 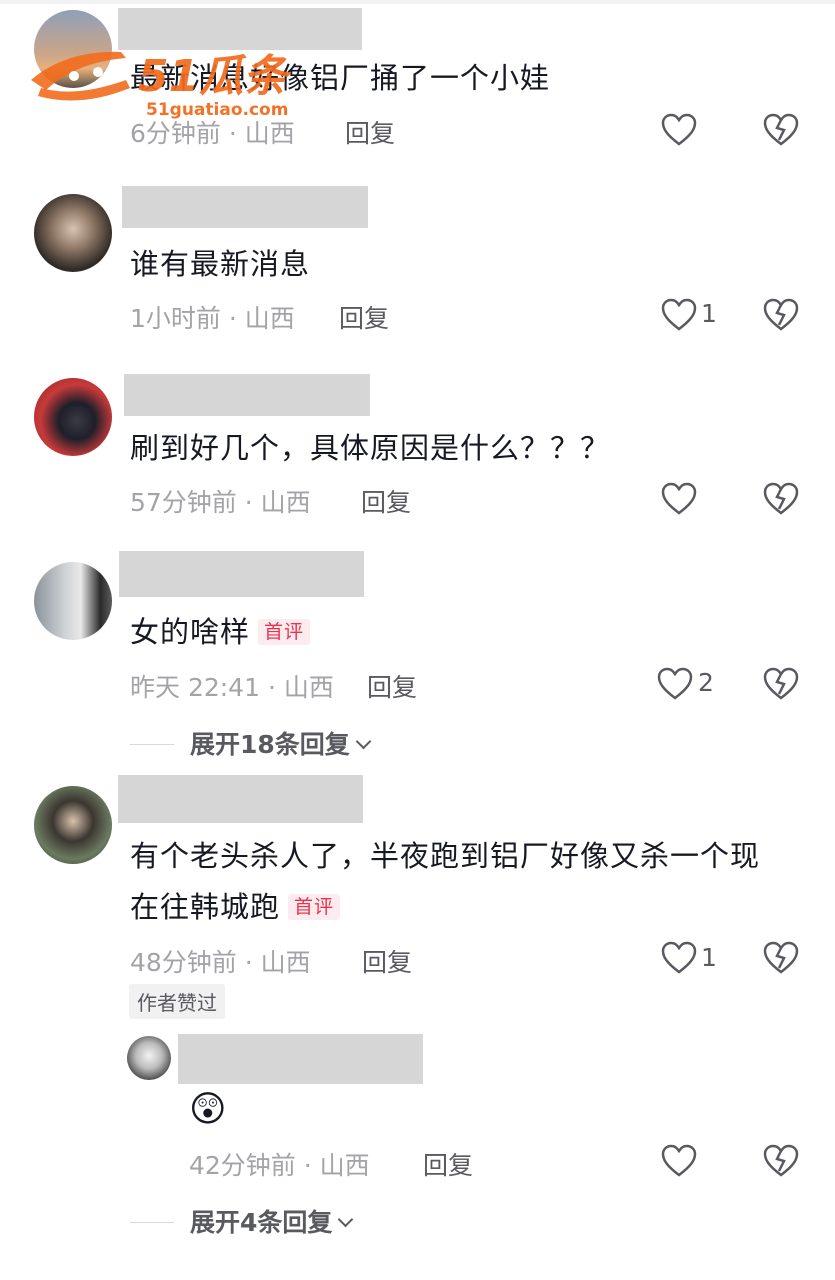 I want to click on expand-replies-button: 展开18条回复, so click(x=251, y=743).